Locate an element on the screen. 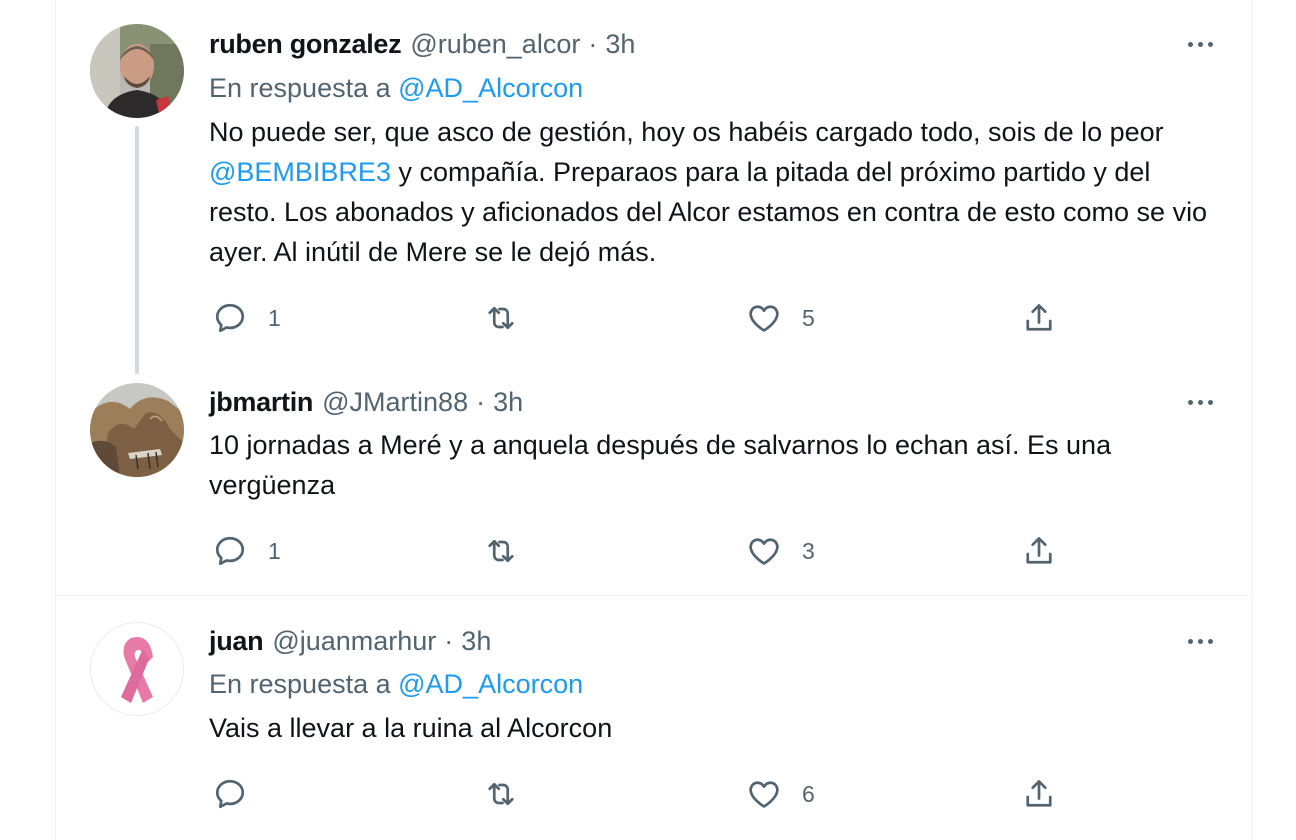  display-name: jbmartin is located at coordinates (261, 402).